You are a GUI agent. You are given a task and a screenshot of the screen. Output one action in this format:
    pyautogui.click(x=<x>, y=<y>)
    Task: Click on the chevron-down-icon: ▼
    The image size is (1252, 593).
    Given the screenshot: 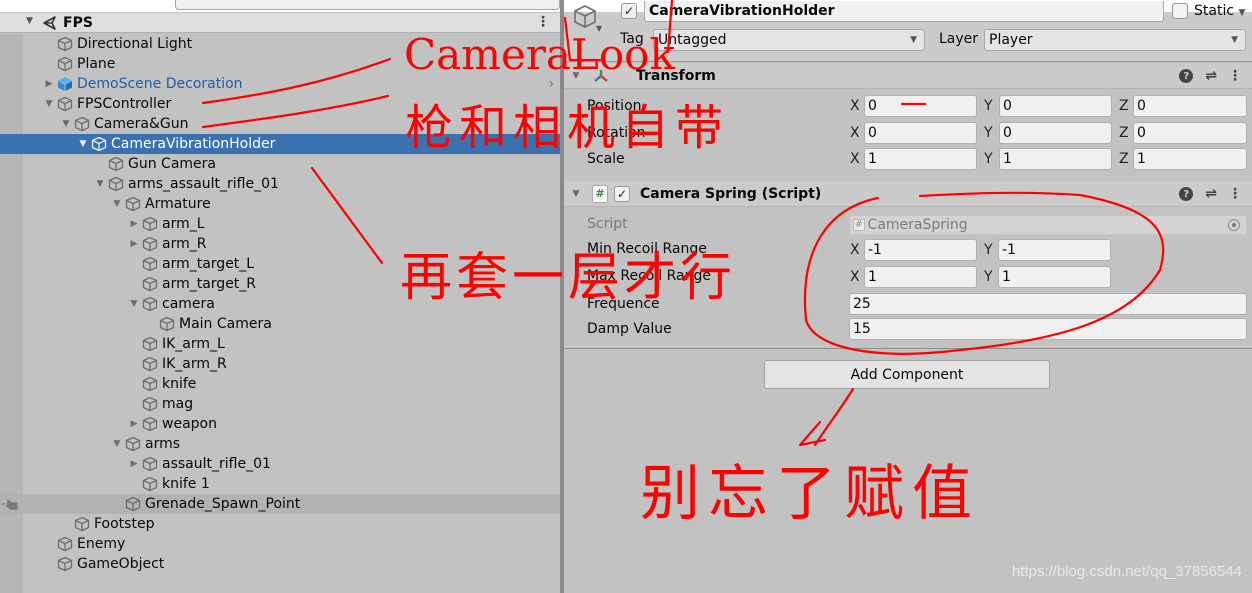 What is the action you would take?
    pyautogui.click(x=1234, y=40)
    